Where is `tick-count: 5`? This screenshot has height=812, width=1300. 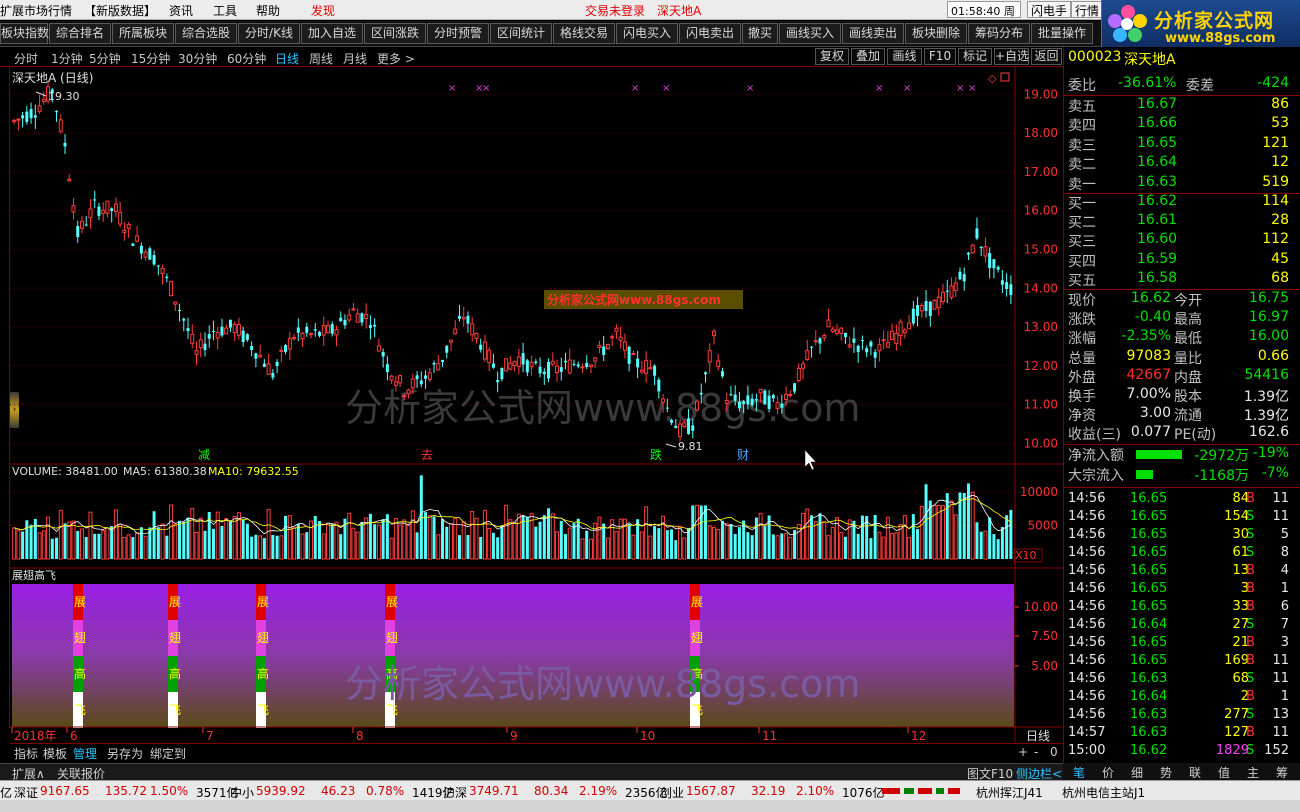
tick-count: 5 is located at coordinates (1284, 534).